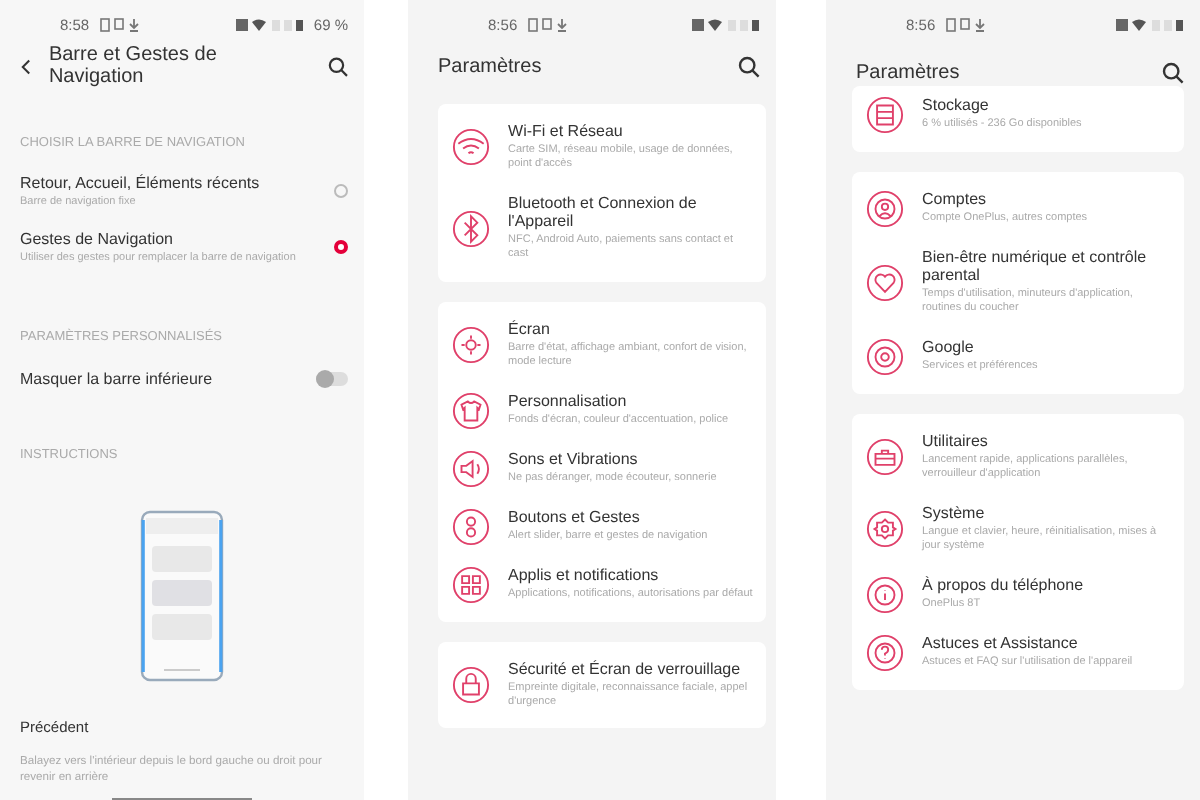 This screenshot has width=1200, height=800. Describe the element at coordinates (956, 105) in the screenshot. I see `item-title: Stockage` at that location.